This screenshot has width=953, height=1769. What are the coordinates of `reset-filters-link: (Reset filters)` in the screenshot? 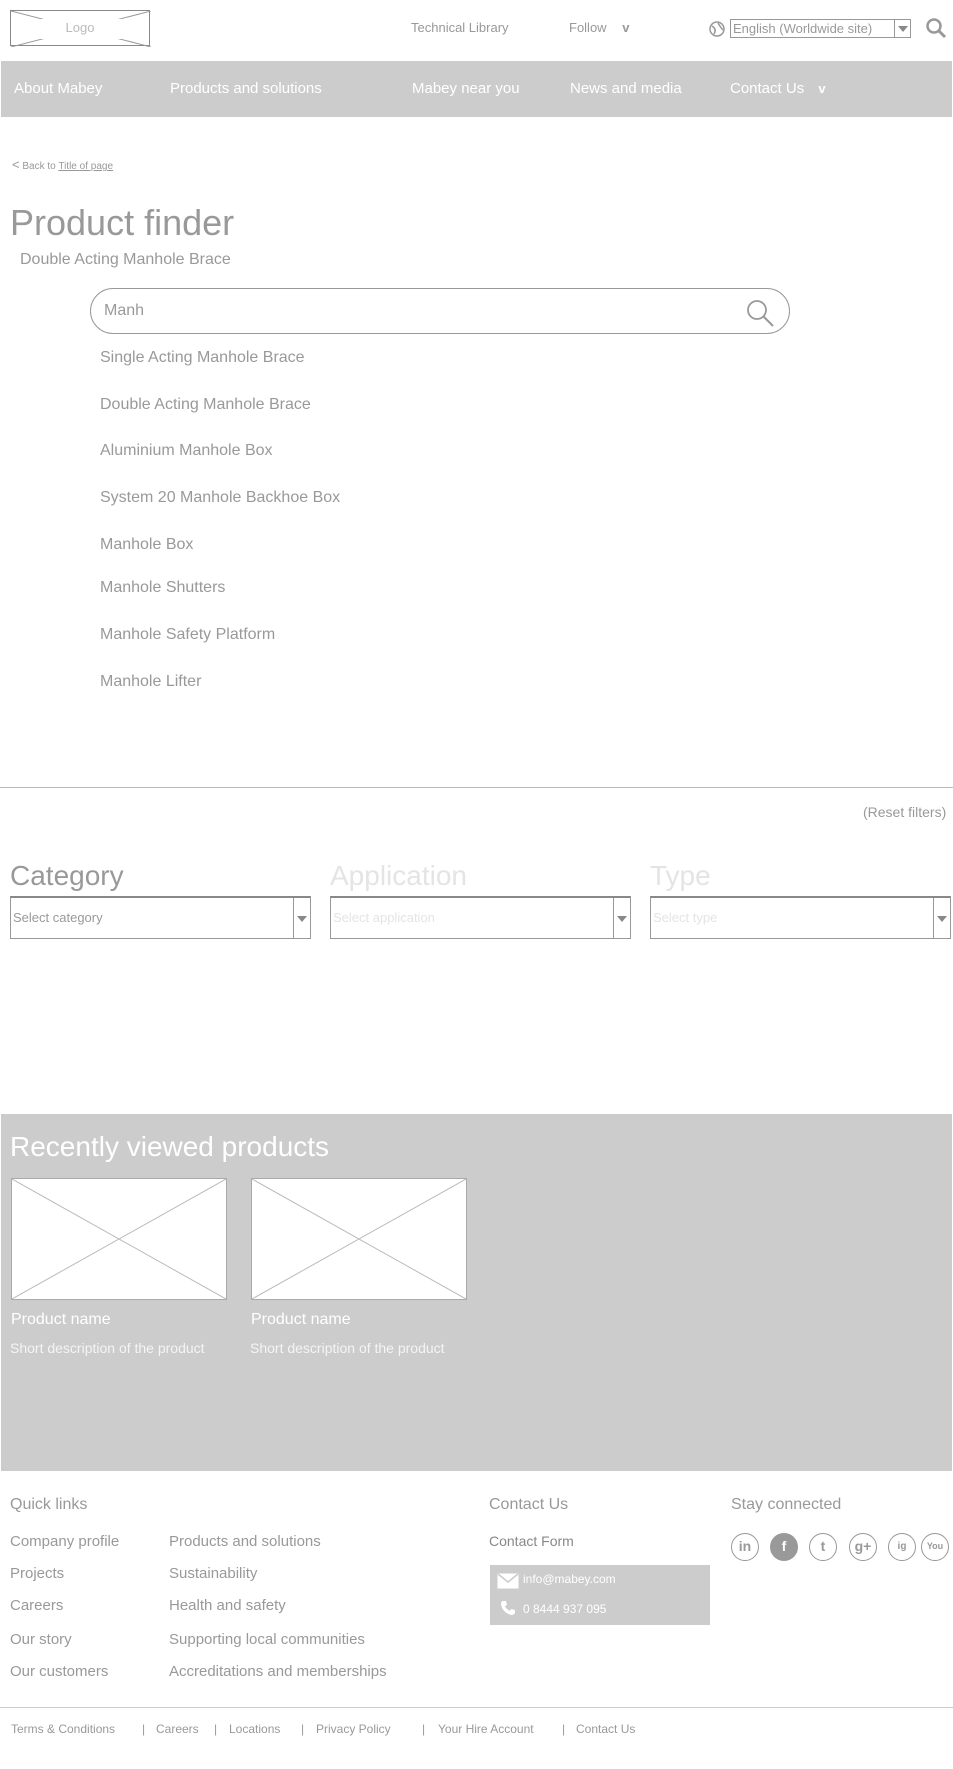 It's located at (904, 812).